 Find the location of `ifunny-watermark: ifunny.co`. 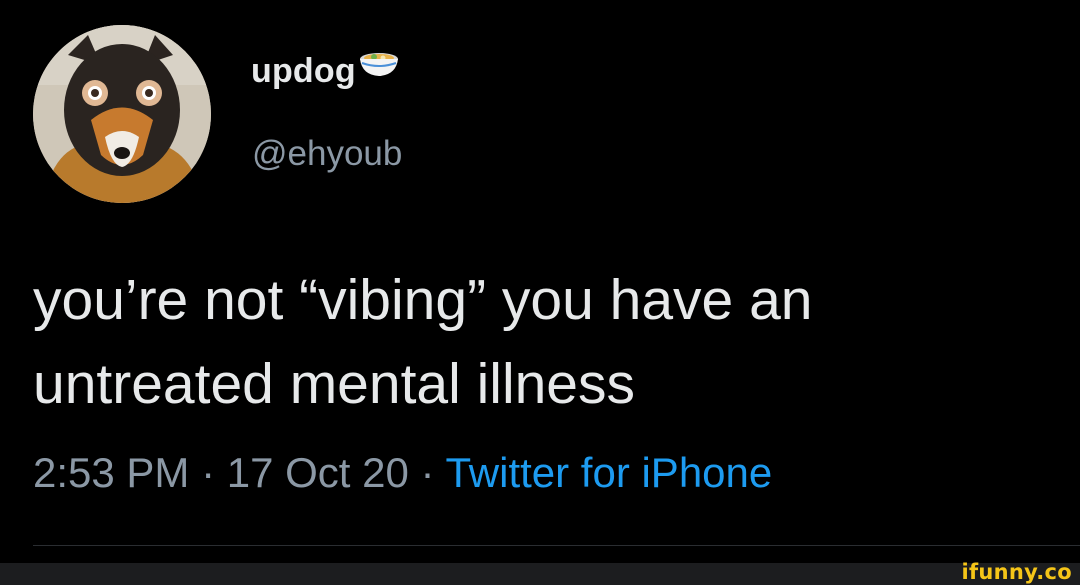

ifunny-watermark: ifunny.co is located at coordinates (1016, 572).